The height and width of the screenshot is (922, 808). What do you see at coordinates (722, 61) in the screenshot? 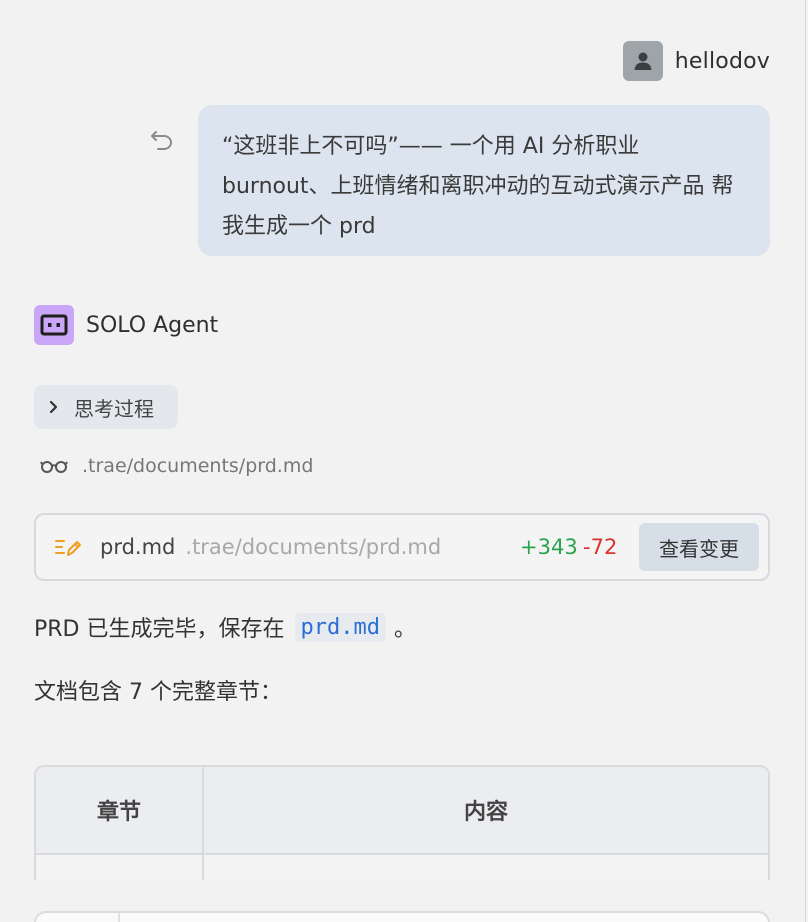
I see `user-name: hellodov` at bounding box center [722, 61].